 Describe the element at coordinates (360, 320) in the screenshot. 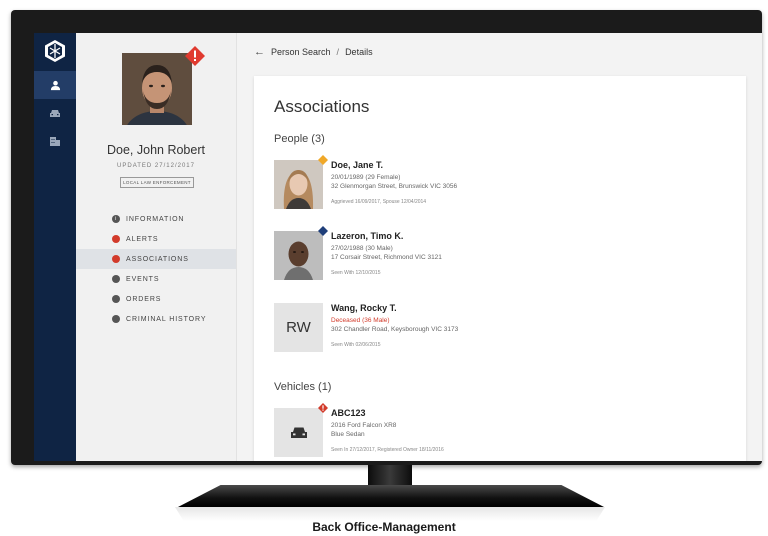

I see `person-status: Deceased (36 Male)` at that location.